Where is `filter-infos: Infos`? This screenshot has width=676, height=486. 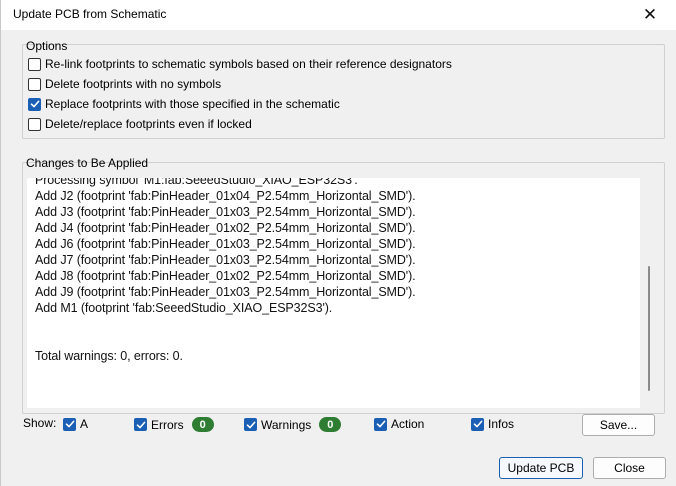 filter-infos: Infos is located at coordinates (492, 424).